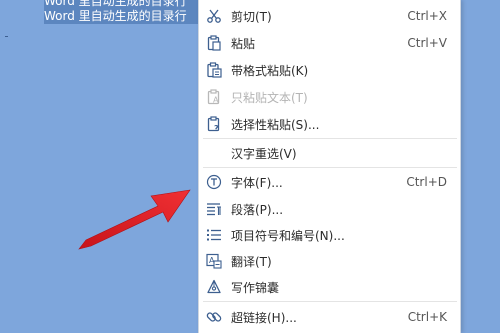 The height and width of the screenshot is (333, 500). Describe the element at coordinates (214, 16) in the screenshot. I see `scissors-icon` at that location.